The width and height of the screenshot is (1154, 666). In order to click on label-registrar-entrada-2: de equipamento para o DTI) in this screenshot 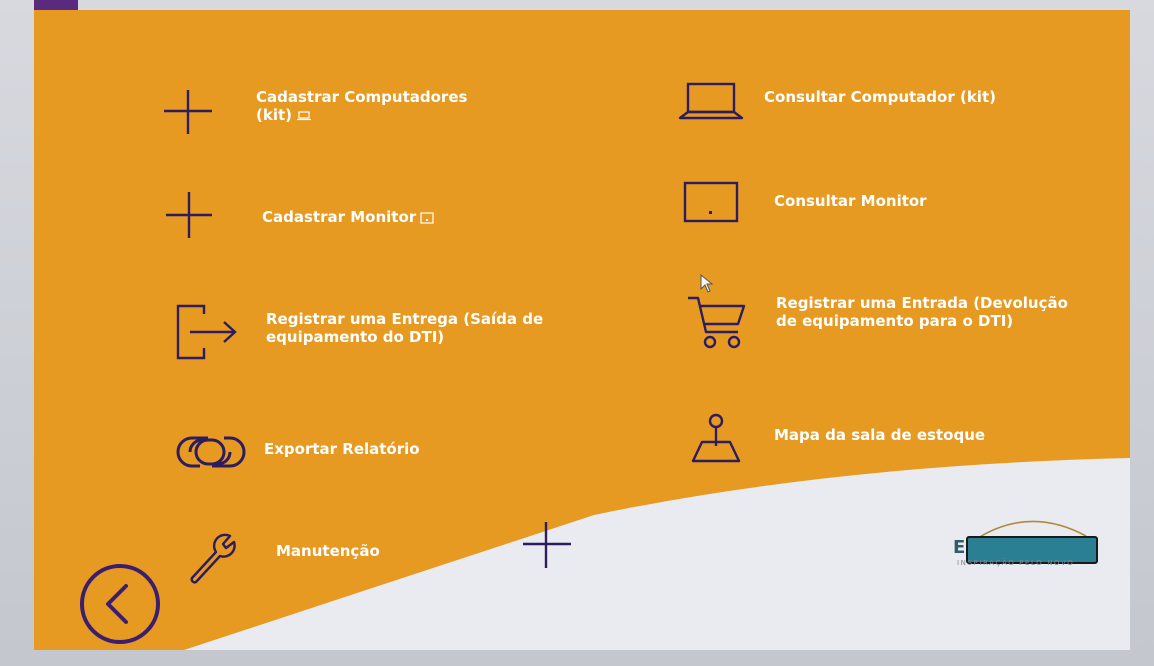, I will do `click(895, 321)`.